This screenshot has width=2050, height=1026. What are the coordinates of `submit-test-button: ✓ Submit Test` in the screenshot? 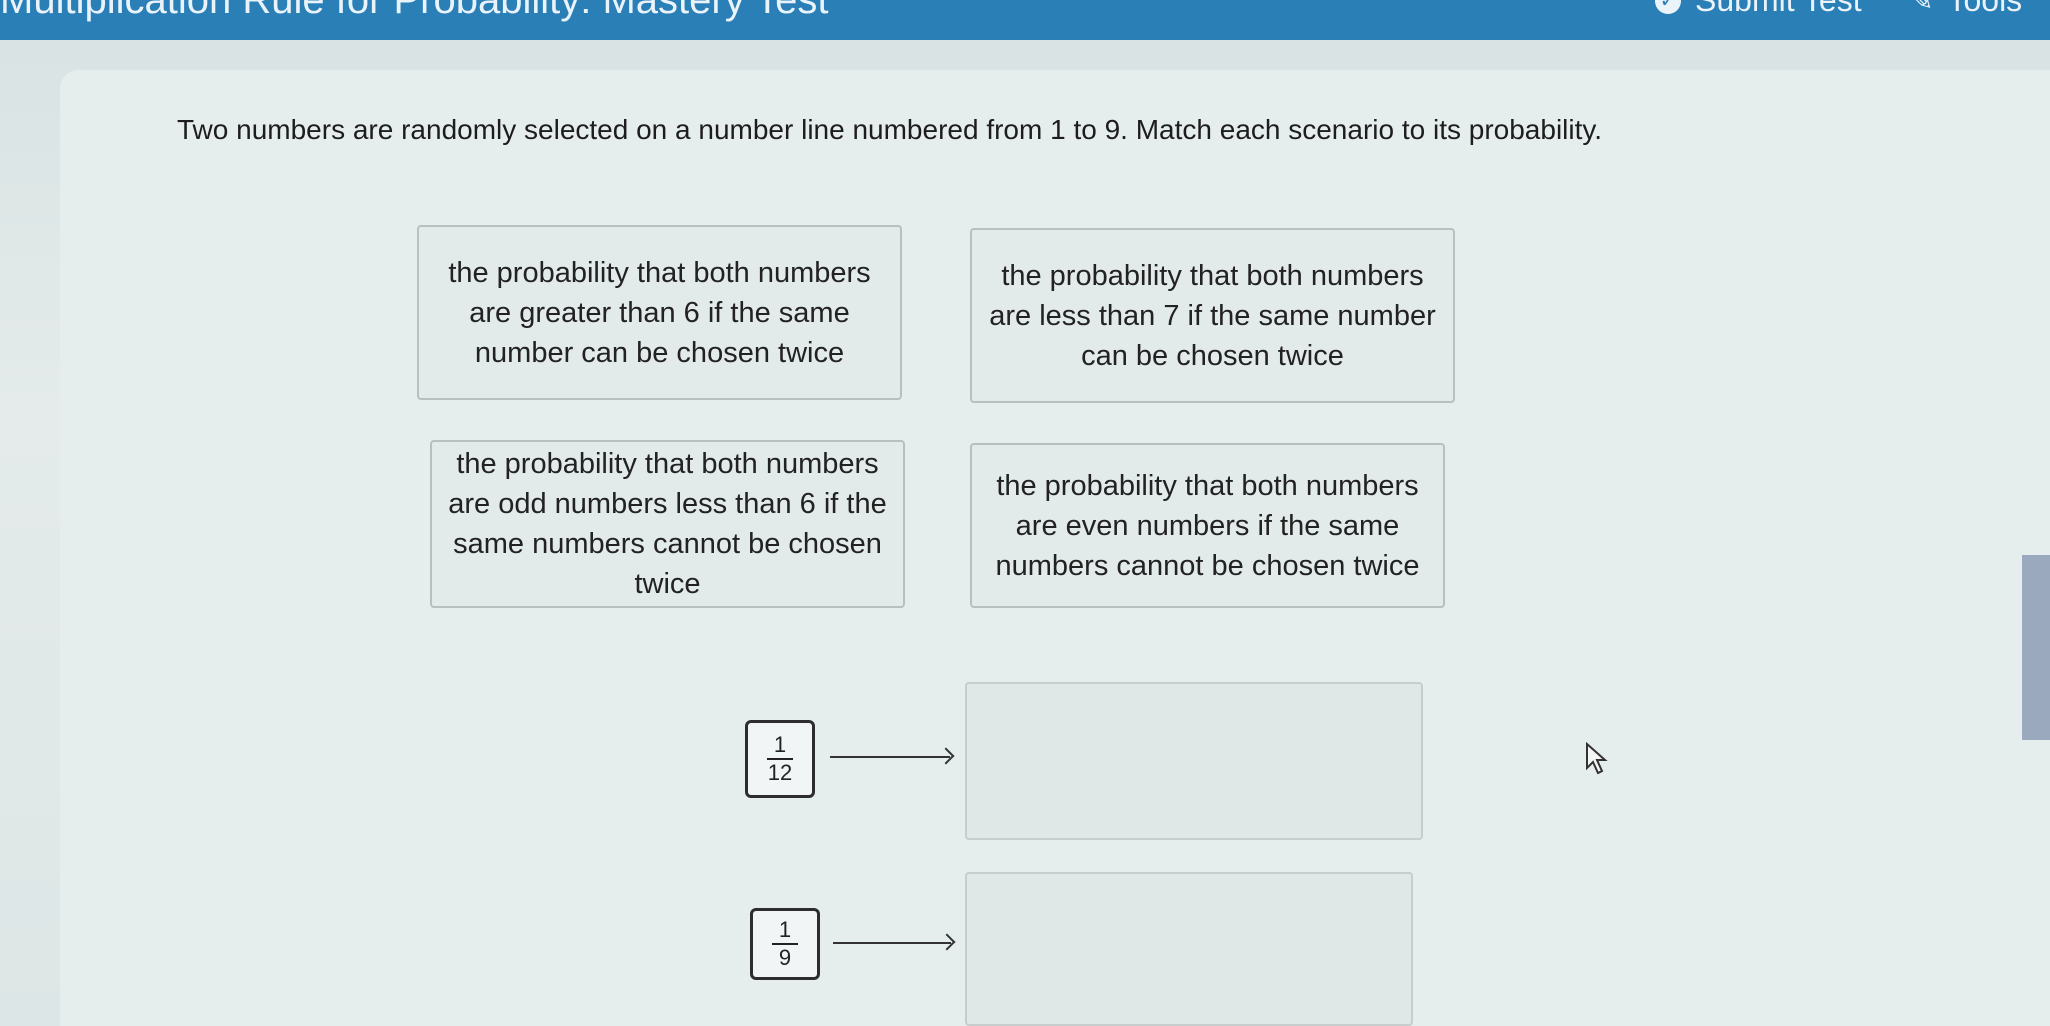 It's located at (1758, 9).